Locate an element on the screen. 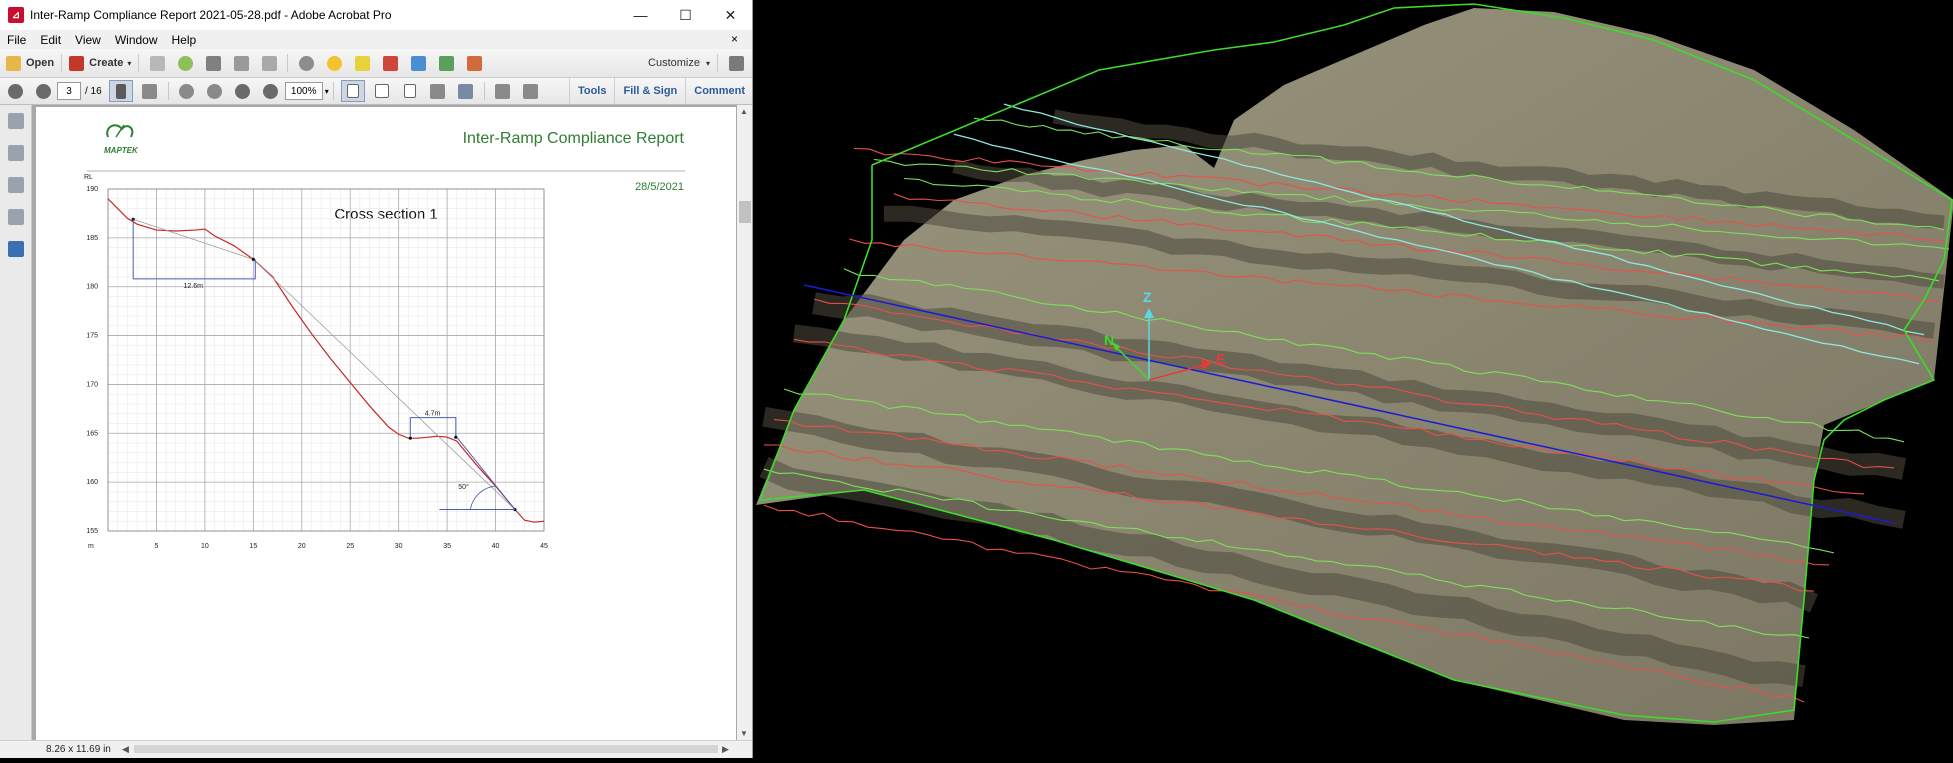 The width and height of the screenshot is (1953, 763). sign-button is located at coordinates (474, 63).